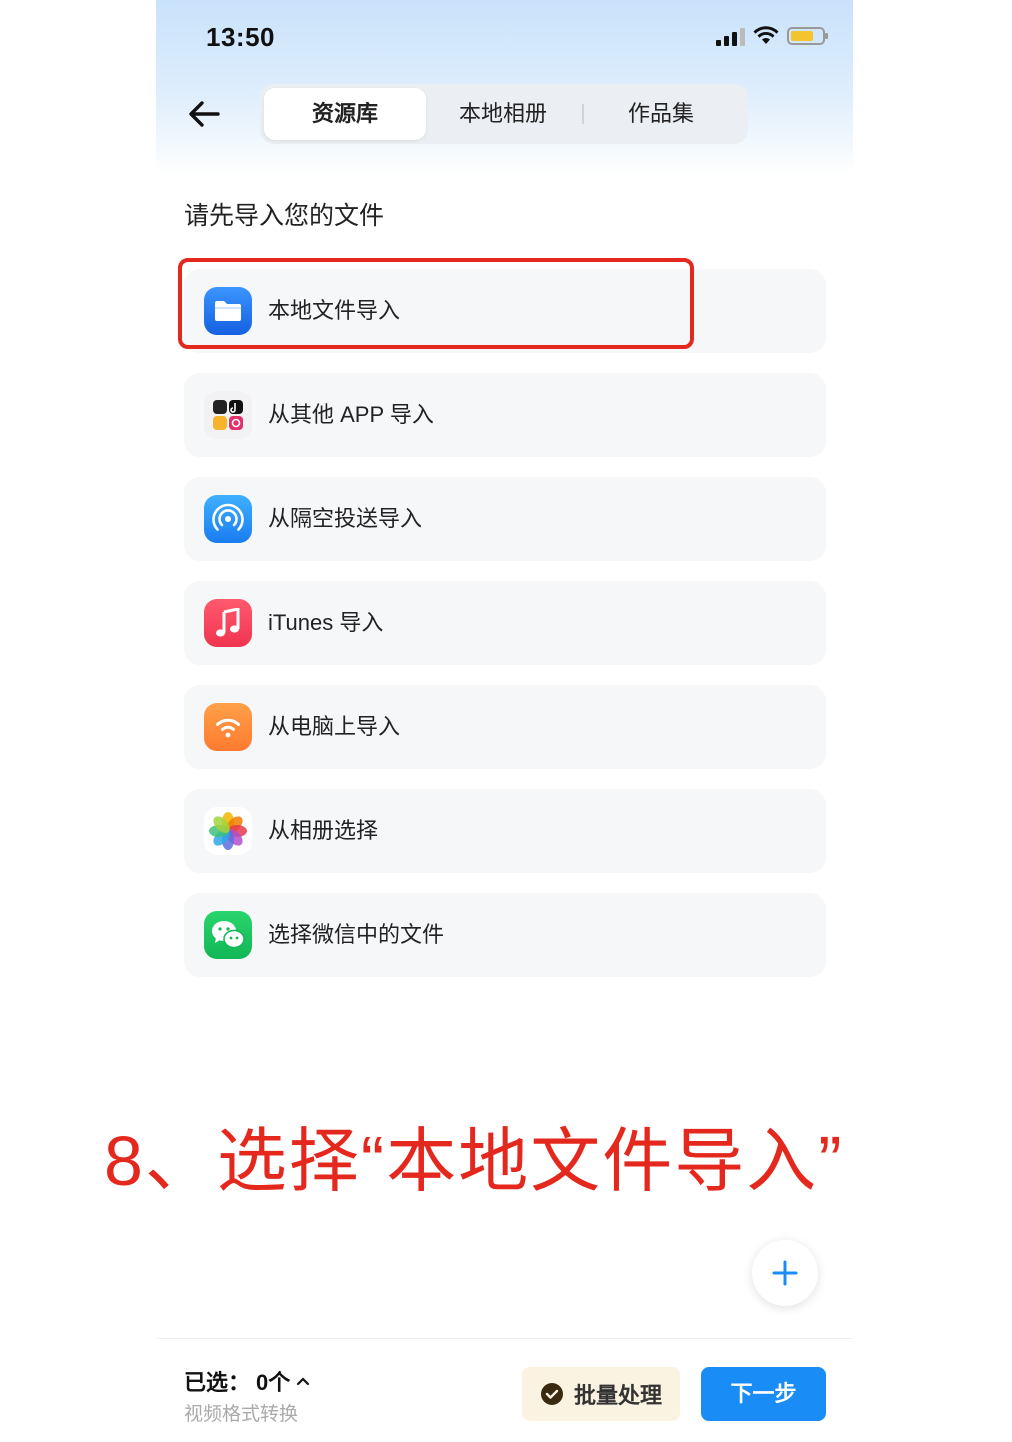 Image resolution: width=1012 pixels, height=1442 pixels. What do you see at coordinates (504, 1390) in the screenshot?
I see `bottom-bar: 已选： 0个 视频格式转换 批量处理 下一步` at bounding box center [504, 1390].